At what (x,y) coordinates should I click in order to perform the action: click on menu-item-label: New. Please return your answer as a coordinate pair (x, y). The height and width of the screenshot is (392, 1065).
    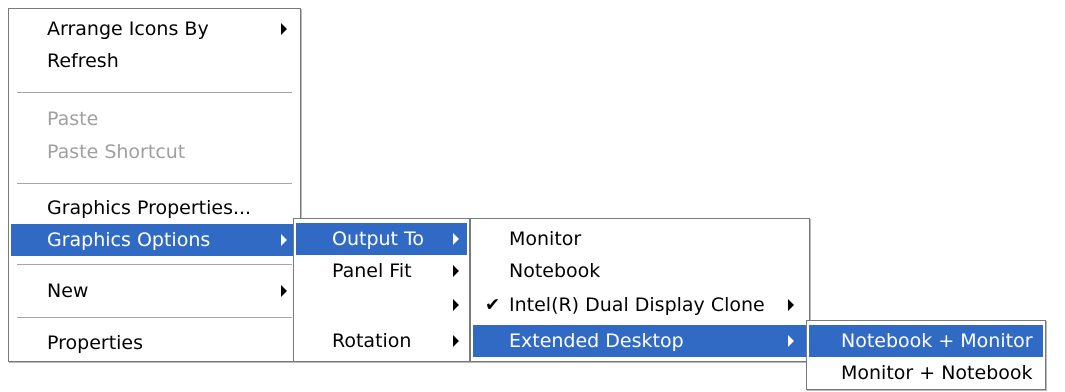
    Looking at the image, I should click on (68, 291).